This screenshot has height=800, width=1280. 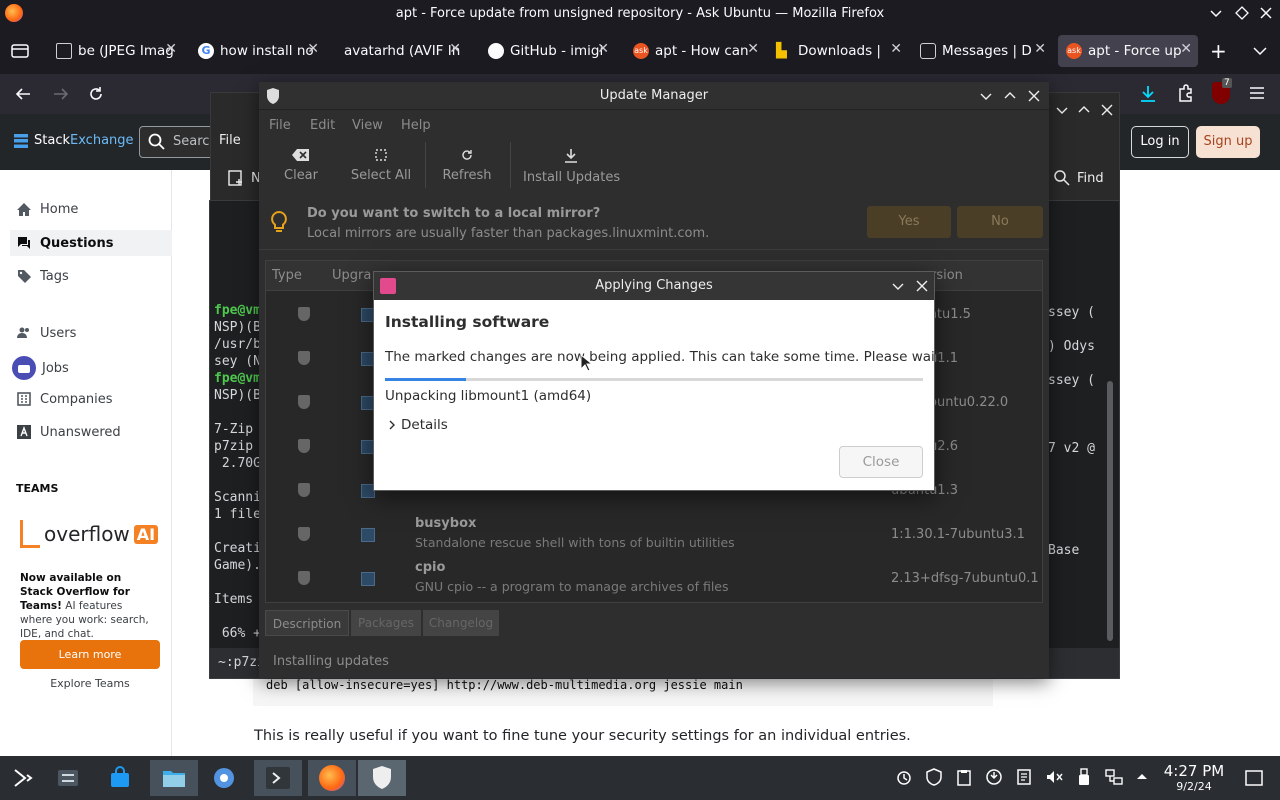 I want to click on mouse-cursor-icon, so click(x=586, y=363).